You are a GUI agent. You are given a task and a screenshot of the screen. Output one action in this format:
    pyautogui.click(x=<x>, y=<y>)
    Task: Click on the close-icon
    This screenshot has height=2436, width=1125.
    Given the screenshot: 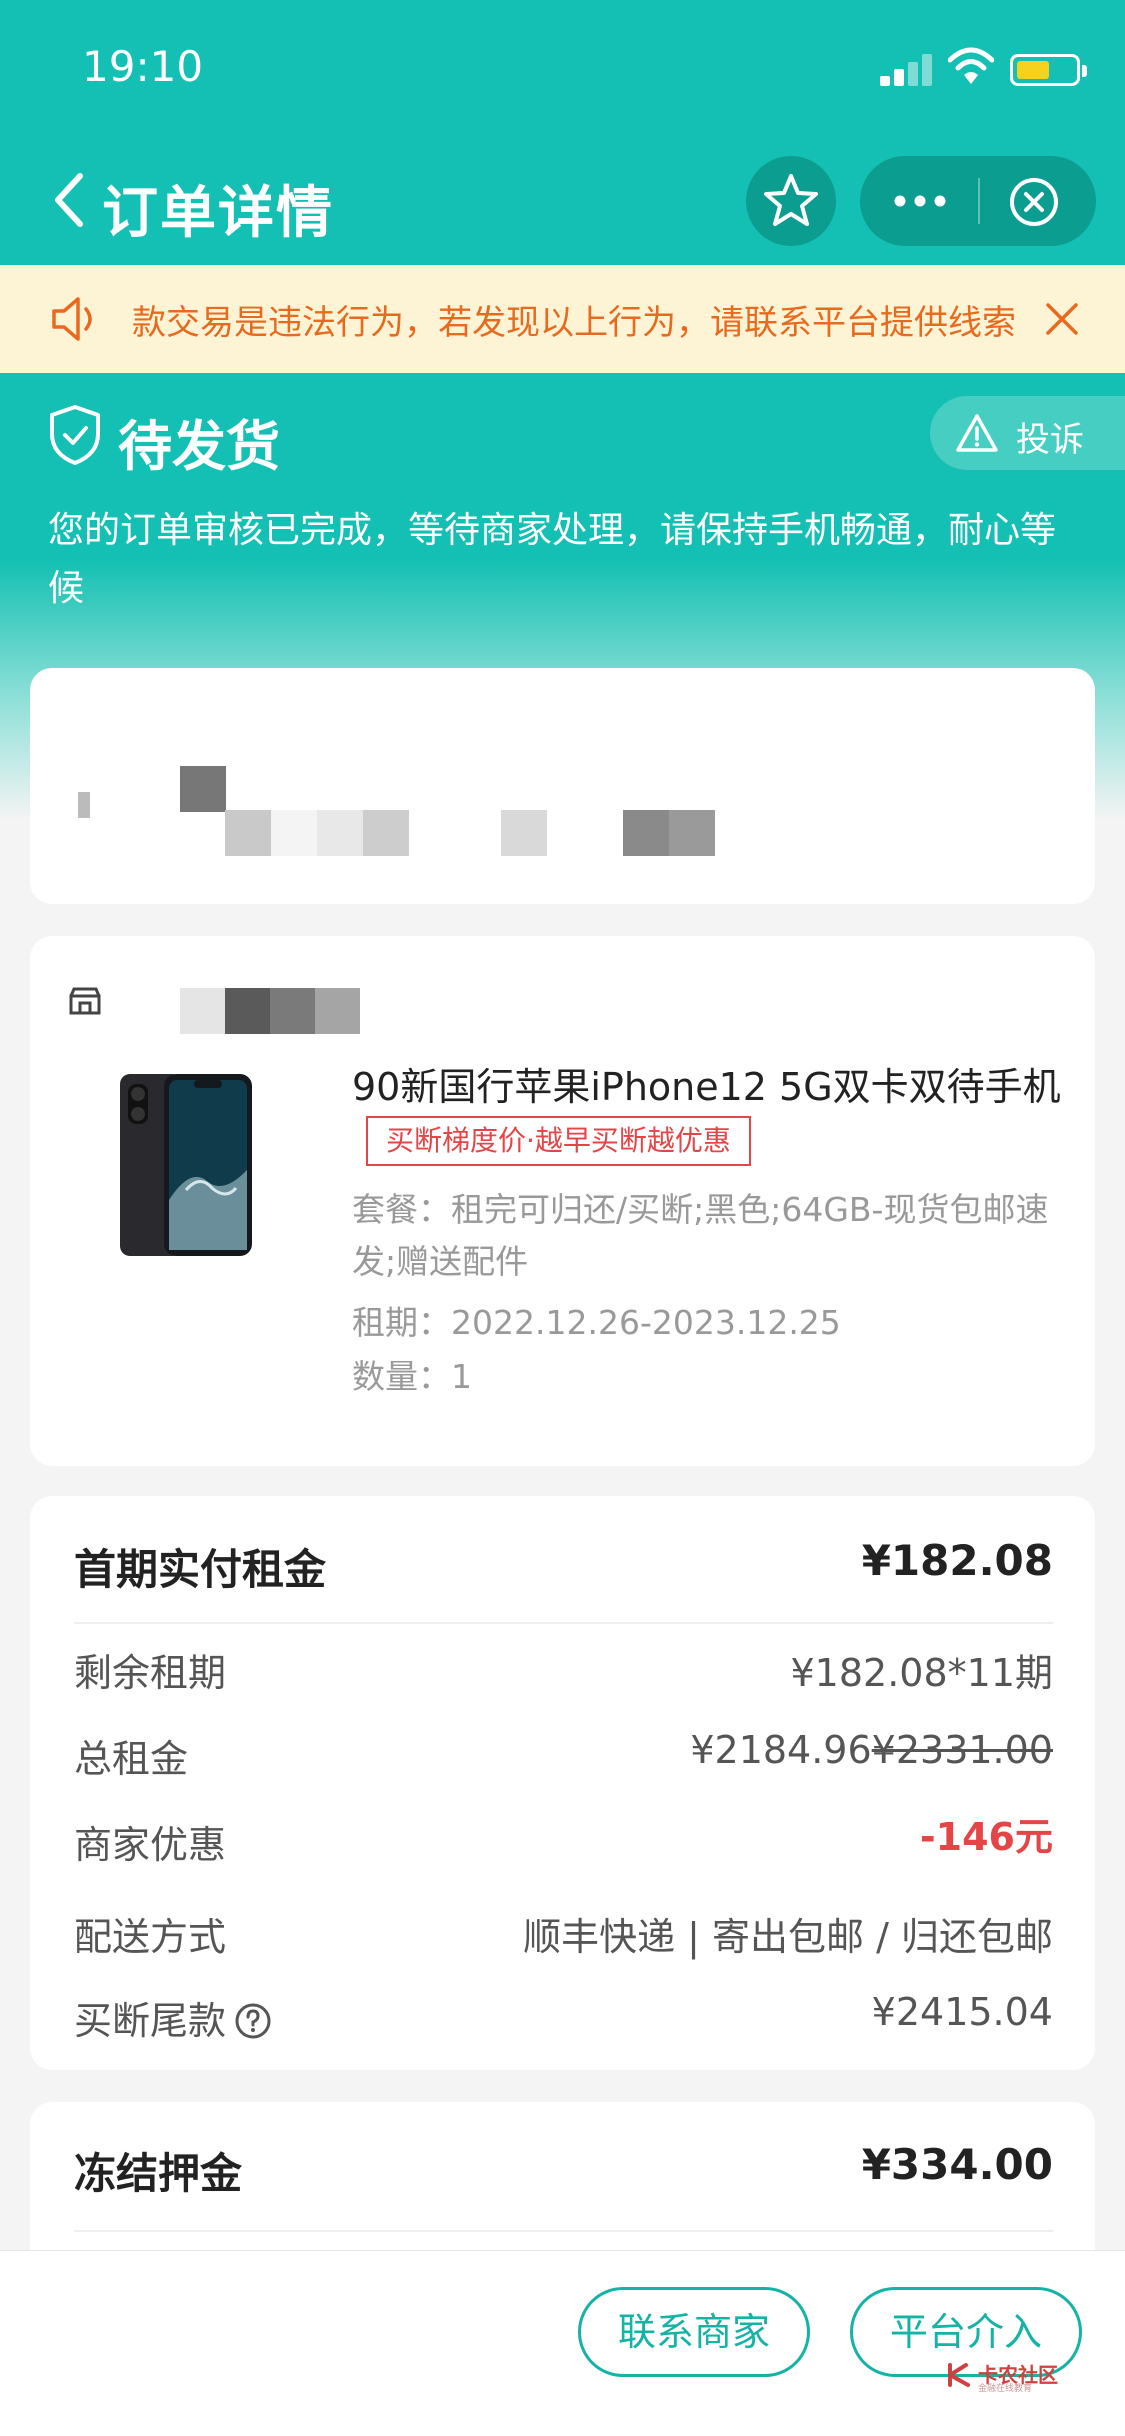 What is the action you would take?
    pyautogui.click(x=1062, y=319)
    